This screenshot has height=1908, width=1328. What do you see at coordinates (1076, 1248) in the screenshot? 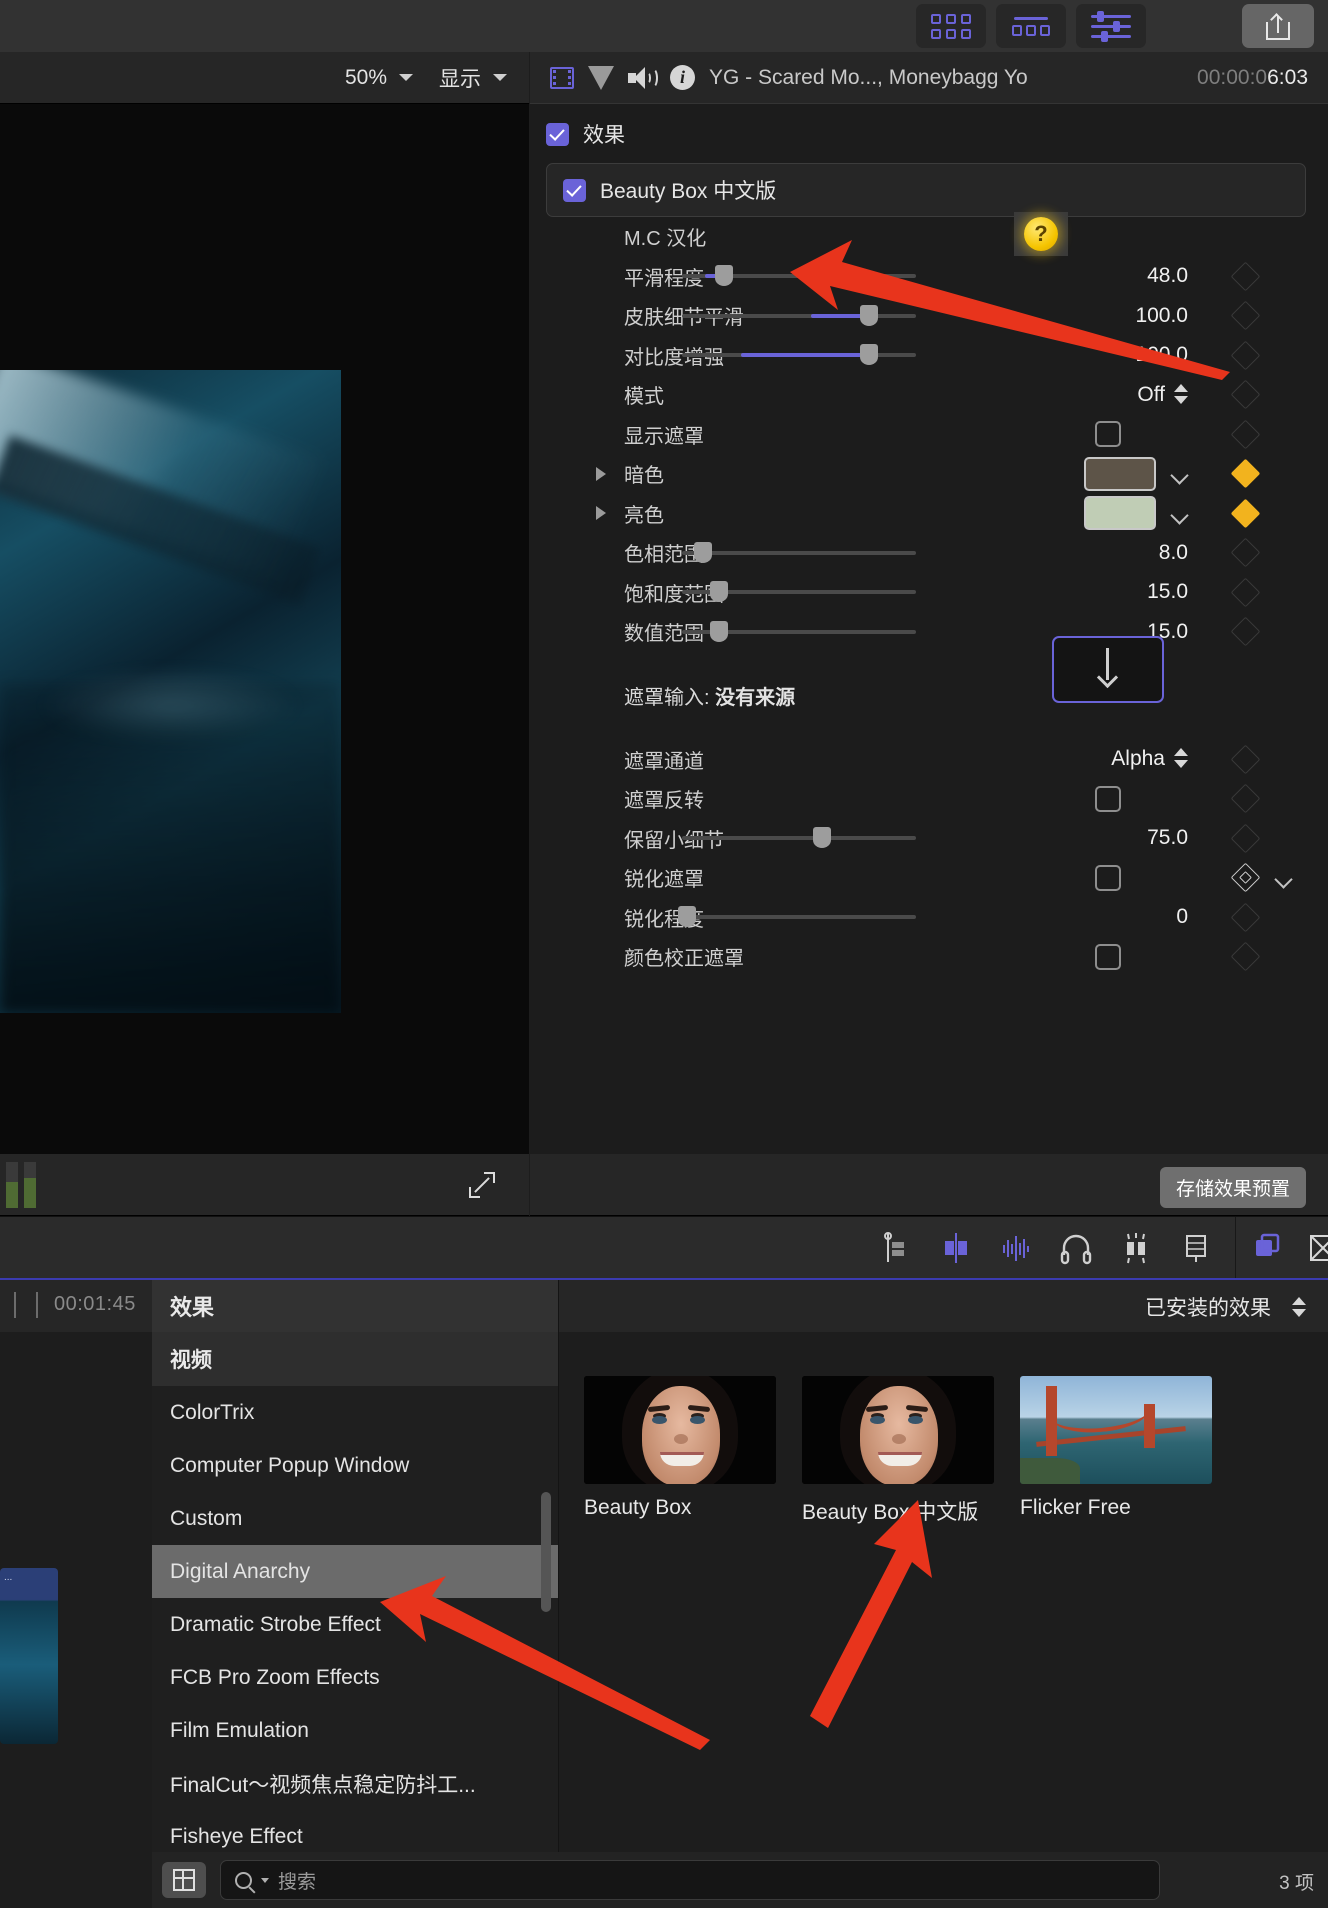
I see `headphone-icon` at bounding box center [1076, 1248].